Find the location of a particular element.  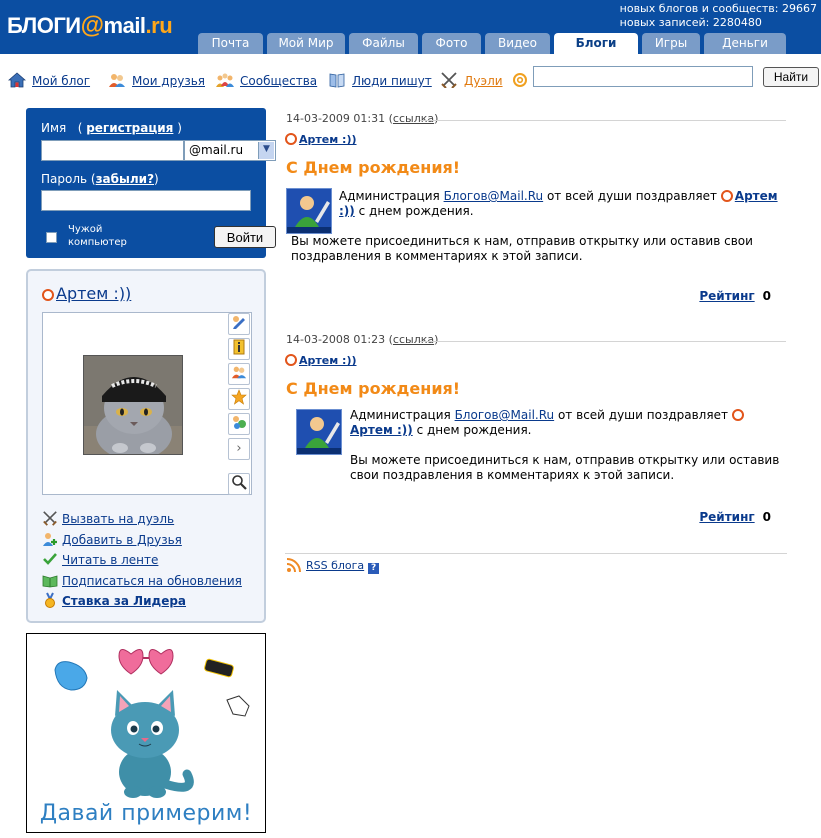

communities-link: Сообщества is located at coordinates (266, 81).